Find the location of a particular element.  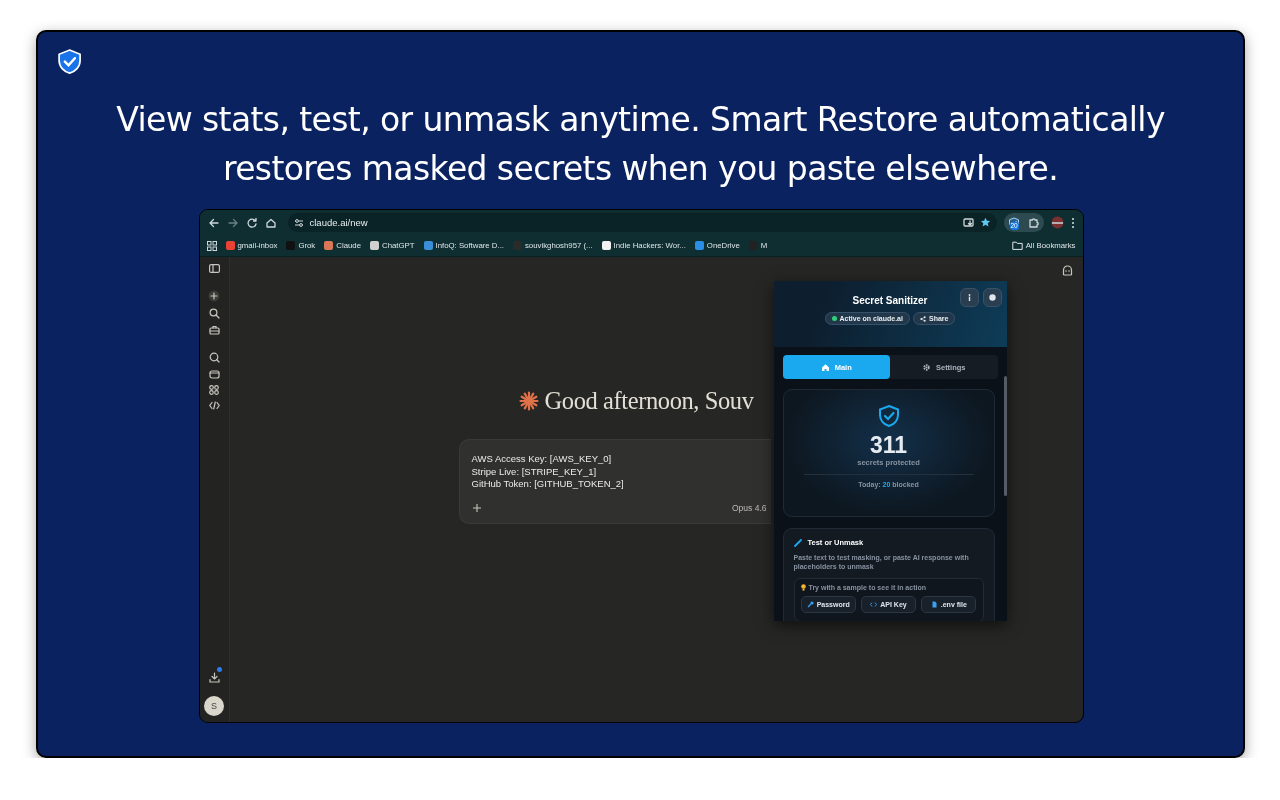

star-icon is located at coordinates (985, 222).